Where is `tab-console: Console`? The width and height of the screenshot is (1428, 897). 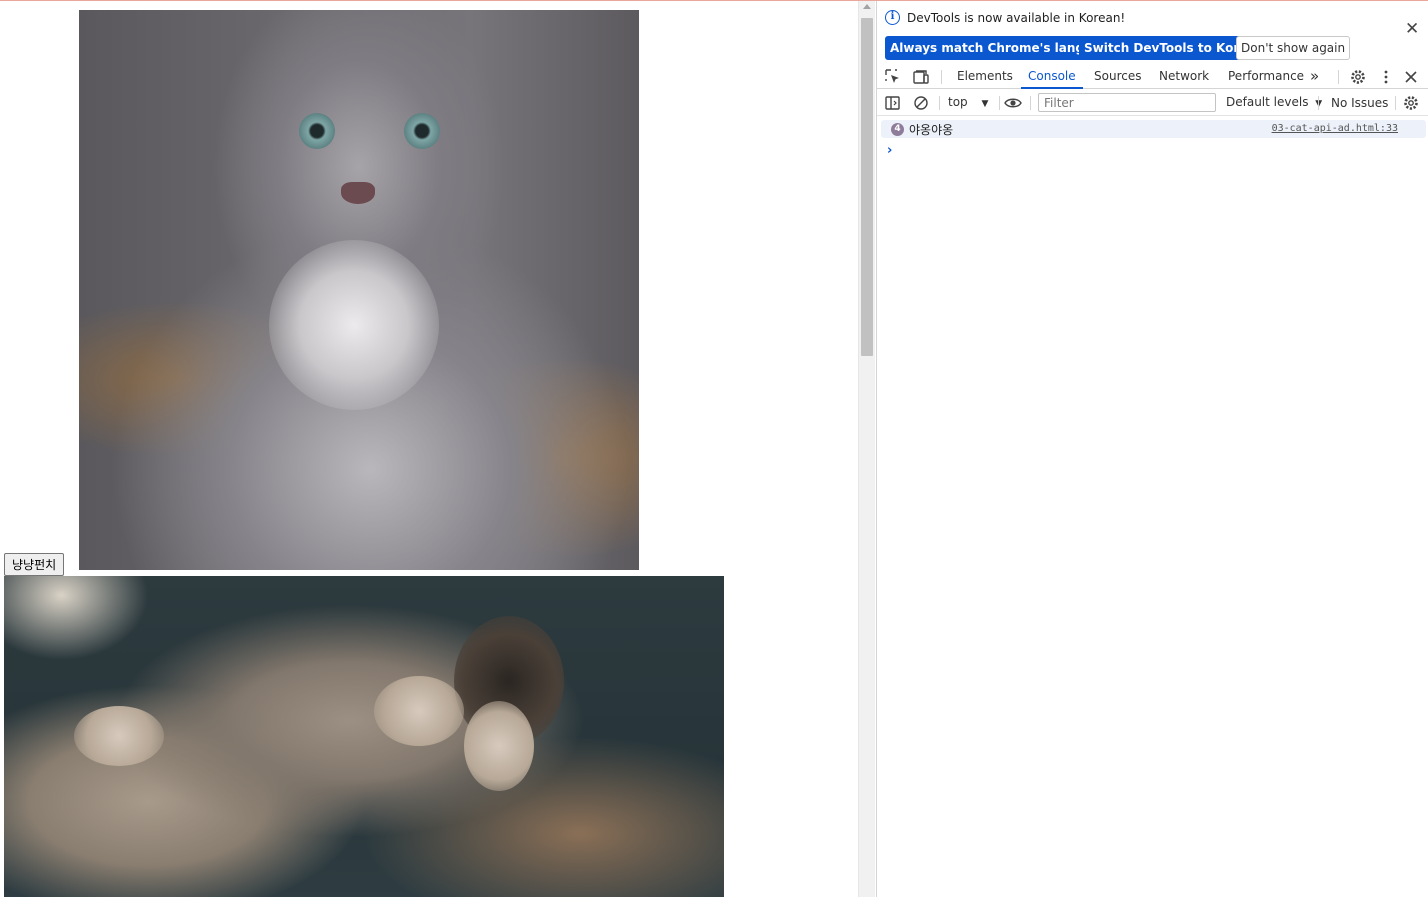
tab-console: Console is located at coordinates (1052, 76).